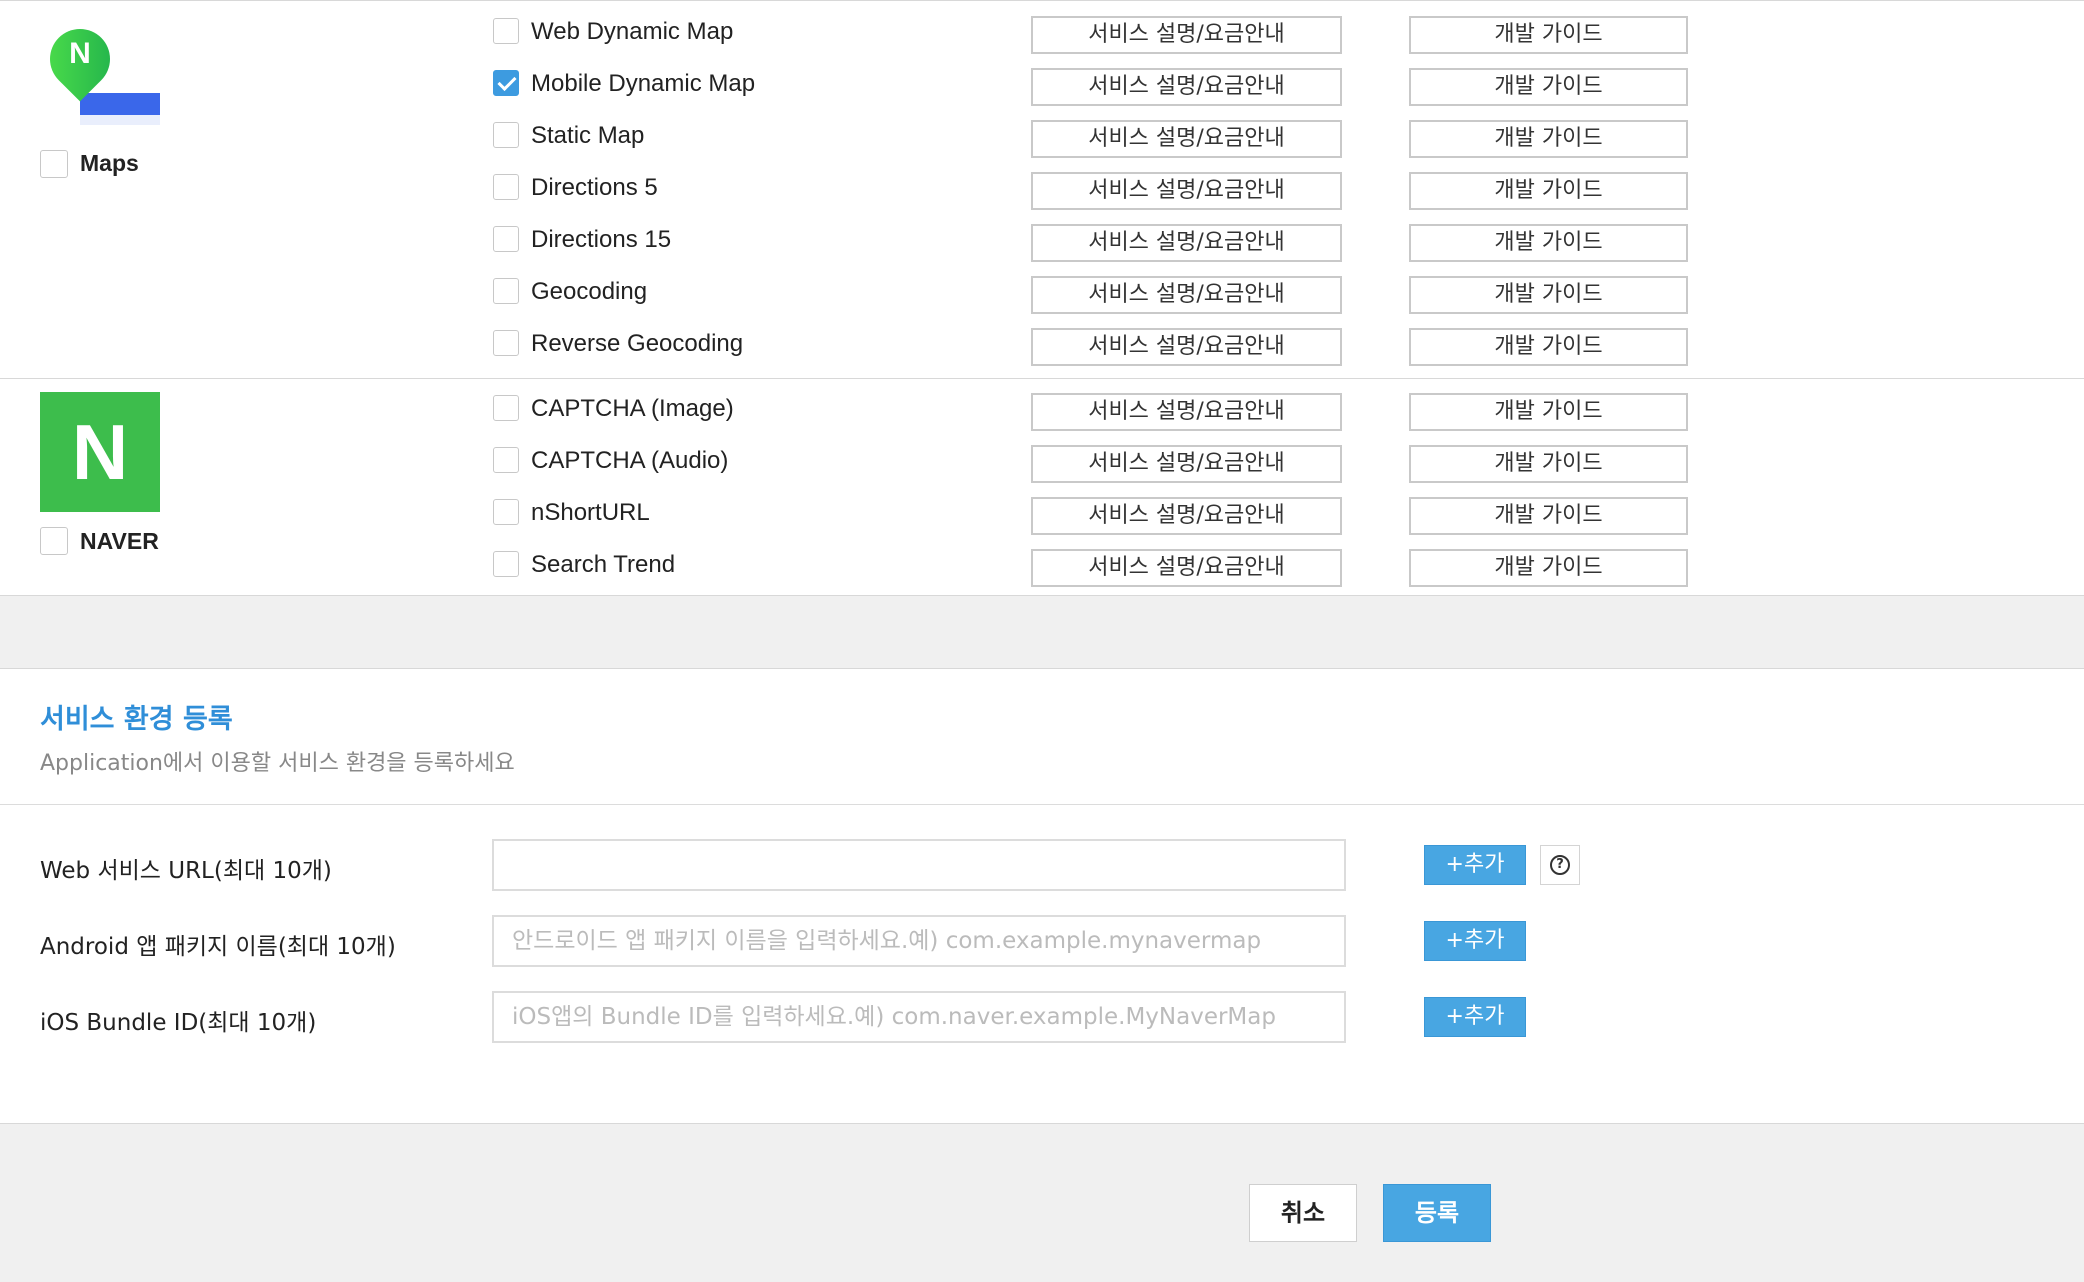  I want to click on api-checkbox-checked, so click(506, 83).